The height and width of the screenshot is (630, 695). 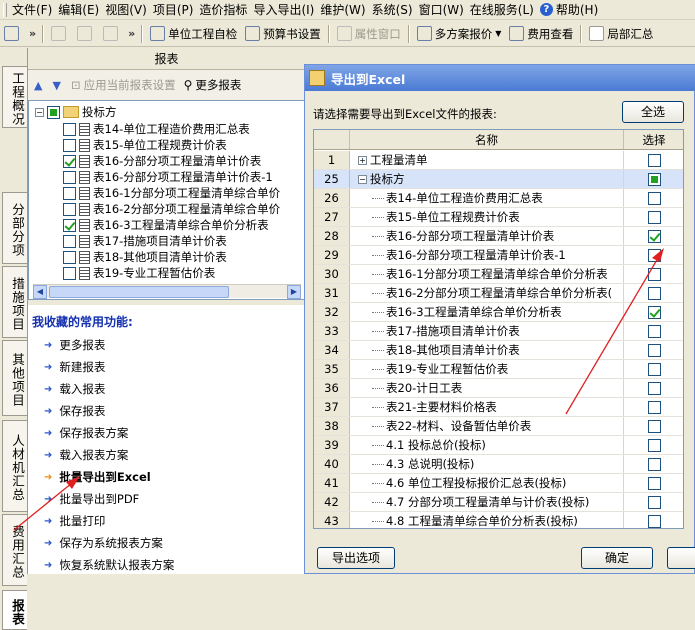 I want to click on multi-plan-button: 多方案报价 ▼, so click(x=459, y=34).